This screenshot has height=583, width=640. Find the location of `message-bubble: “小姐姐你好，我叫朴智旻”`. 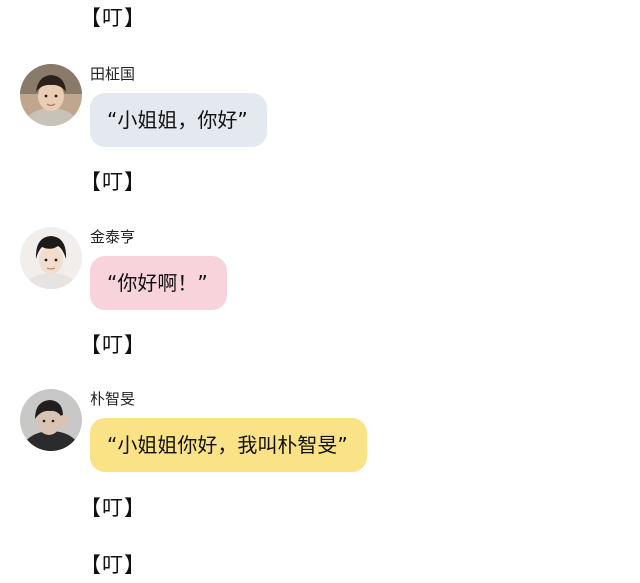

message-bubble: “小姐姐你好，我叫朴智旻” is located at coordinates (228, 445).